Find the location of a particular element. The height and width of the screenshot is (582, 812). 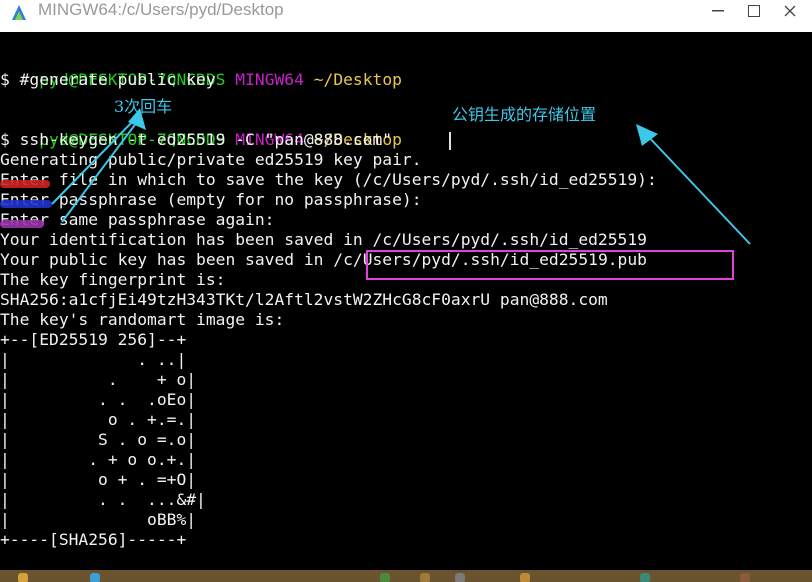

three-enter-annotation: 3次回车 is located at coordinates (143, 106).